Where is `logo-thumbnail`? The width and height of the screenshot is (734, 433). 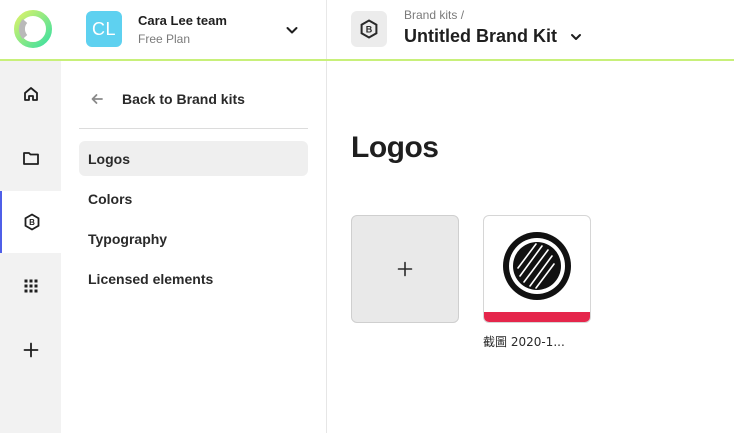
logo-thumbnail is located at coordinates (537, 269).